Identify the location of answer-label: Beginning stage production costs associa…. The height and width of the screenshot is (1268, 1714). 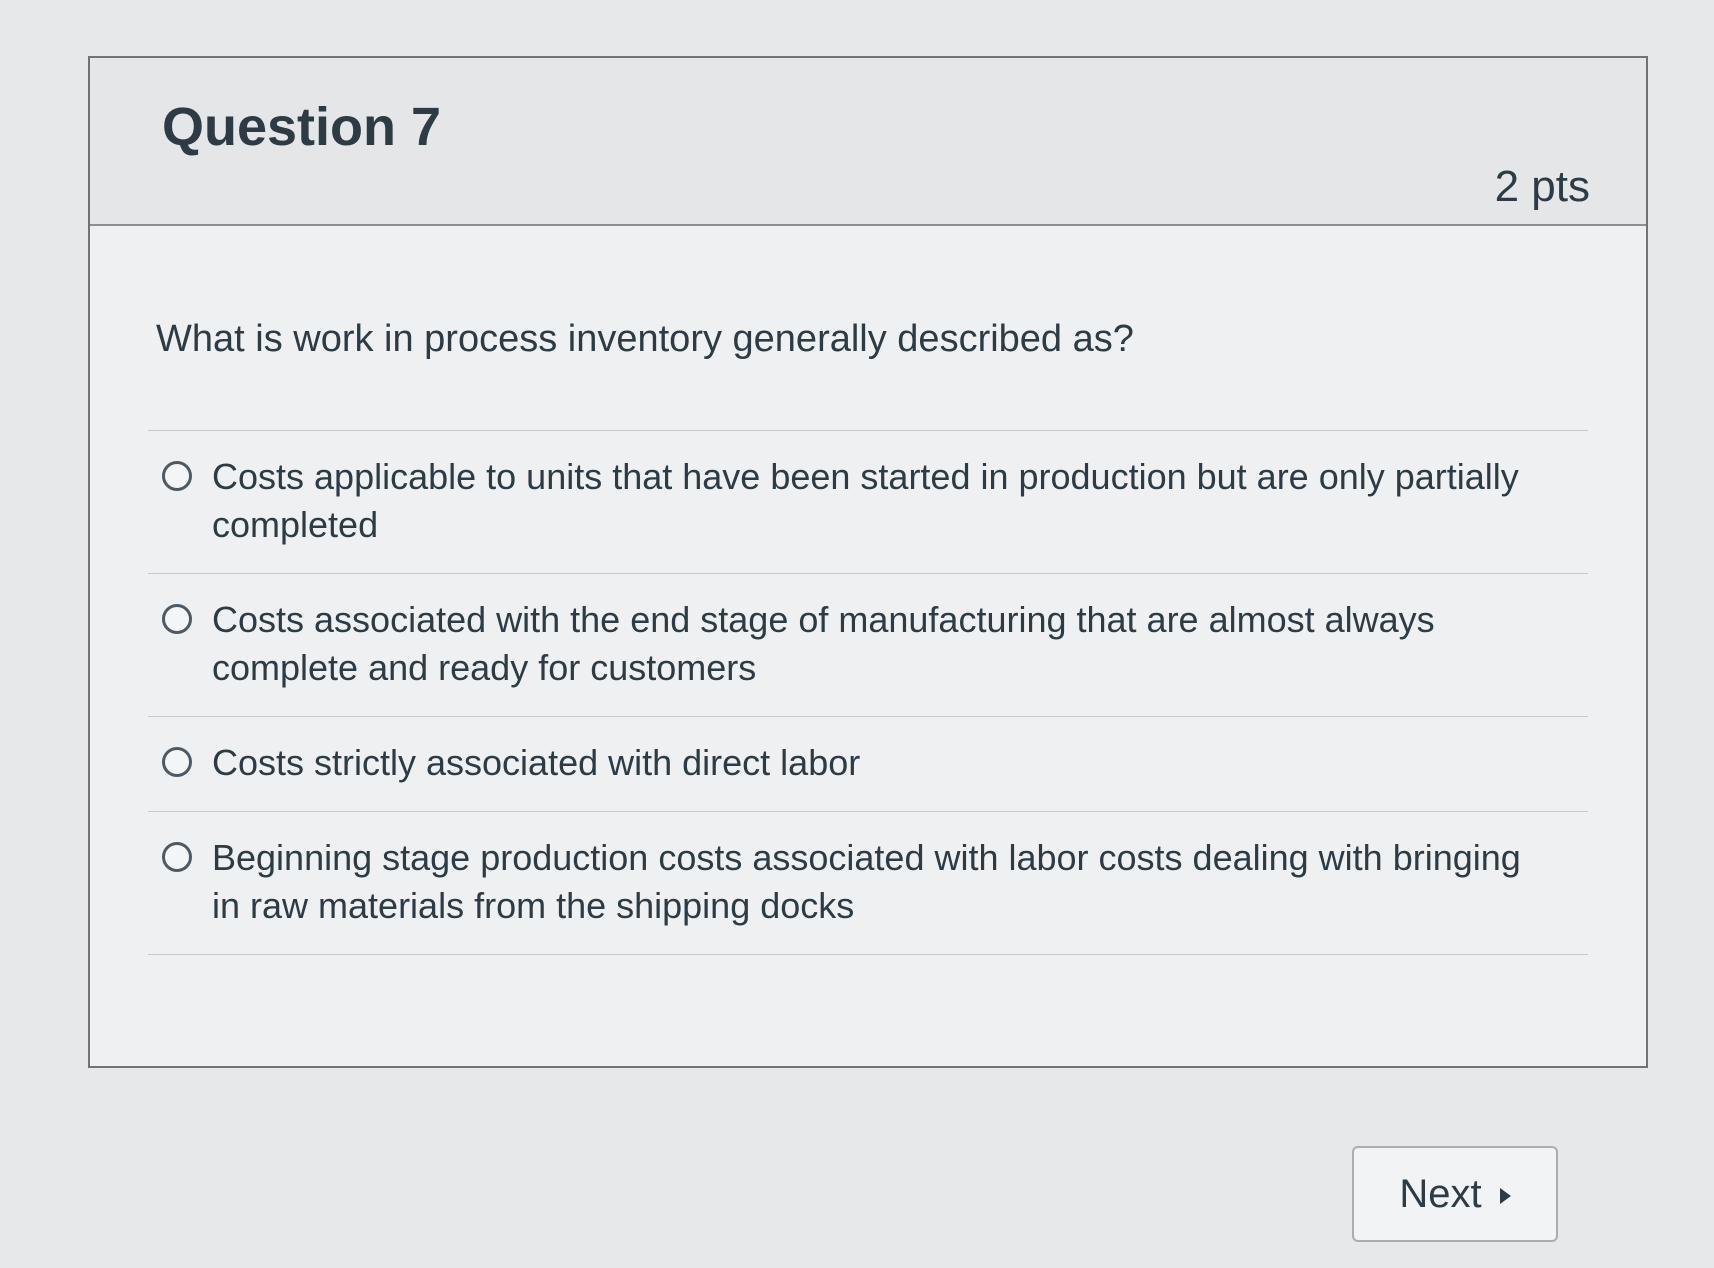
(866, 881).